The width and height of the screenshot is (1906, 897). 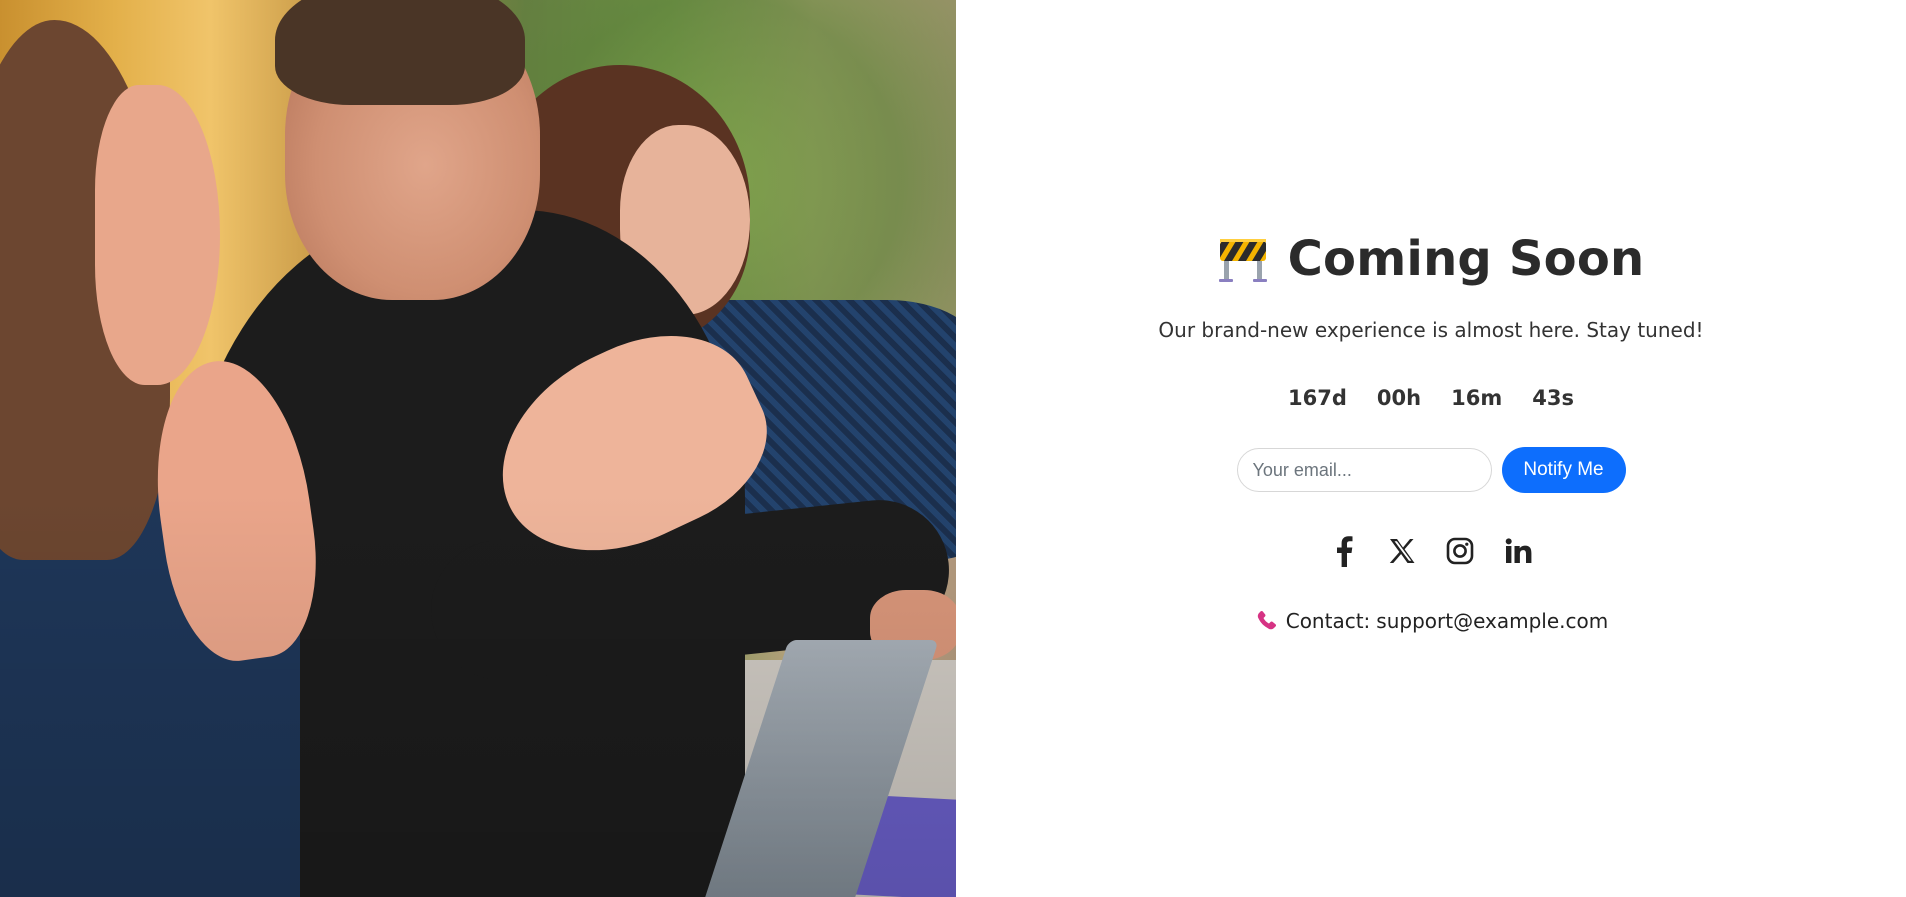 I want to click on linkedin-link, so click(x=1518, y=553).